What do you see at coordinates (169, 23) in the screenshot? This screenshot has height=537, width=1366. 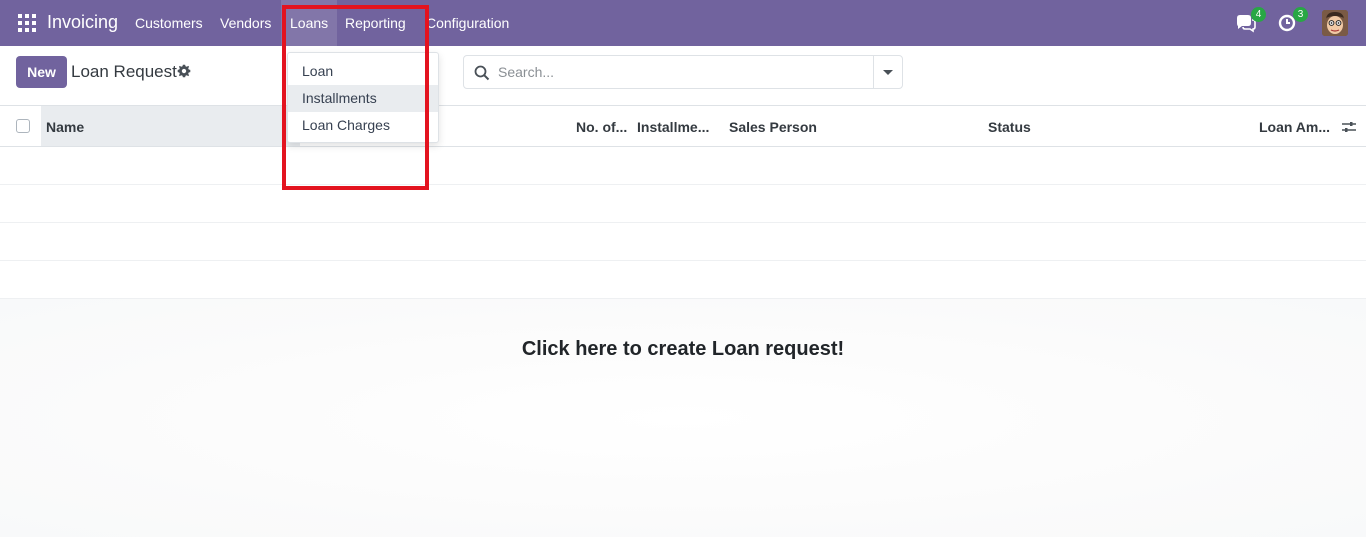 I see `menu-customers: Customers` at bounding box center [169, 23].